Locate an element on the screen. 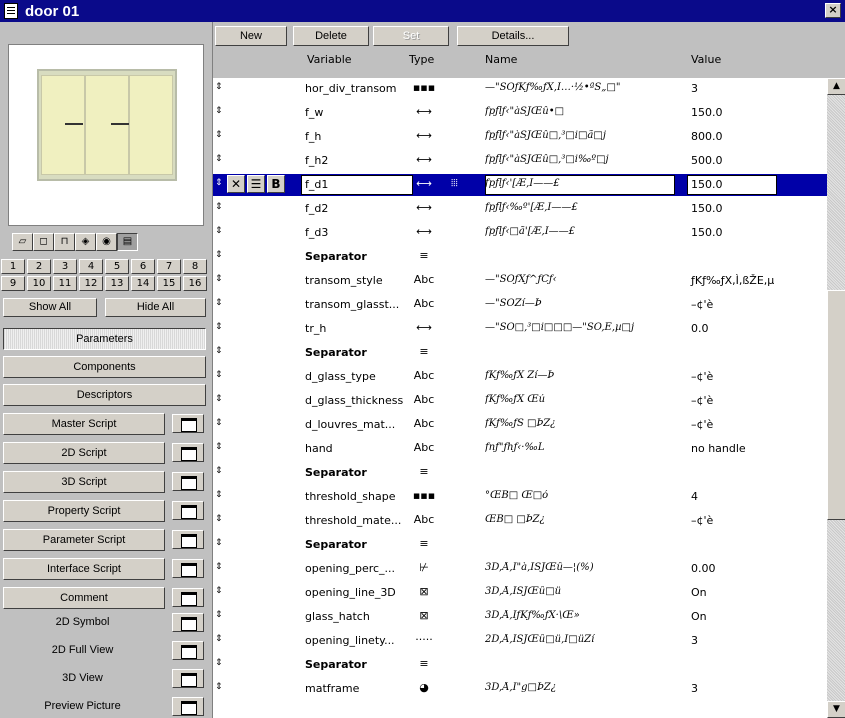 The image size is (845, 718). parameter-value: 0.00 is located at coordinates (703, 568).